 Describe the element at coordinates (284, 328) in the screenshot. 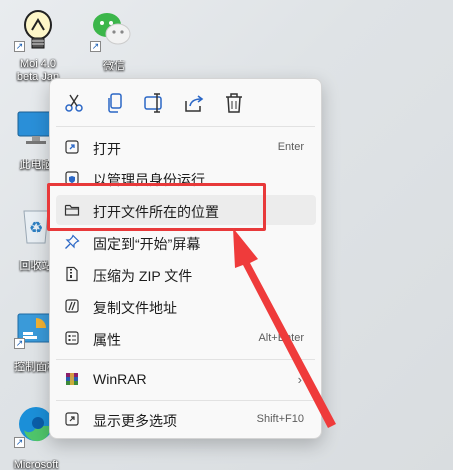

I see `annotation-arrow` at that location.